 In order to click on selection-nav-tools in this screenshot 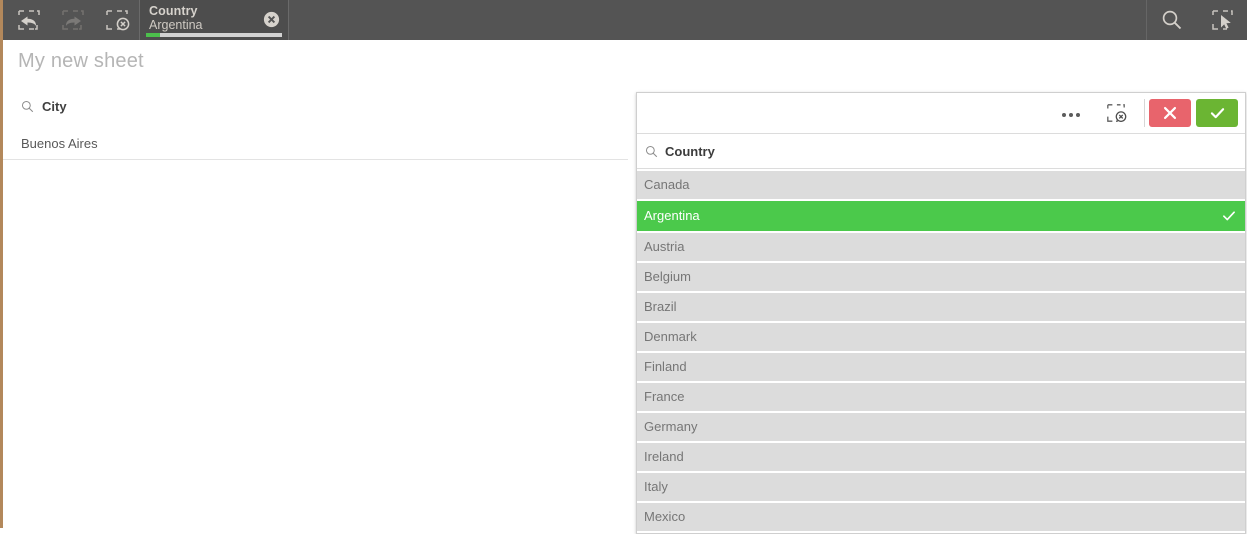, I will do `click(73, 20)`.